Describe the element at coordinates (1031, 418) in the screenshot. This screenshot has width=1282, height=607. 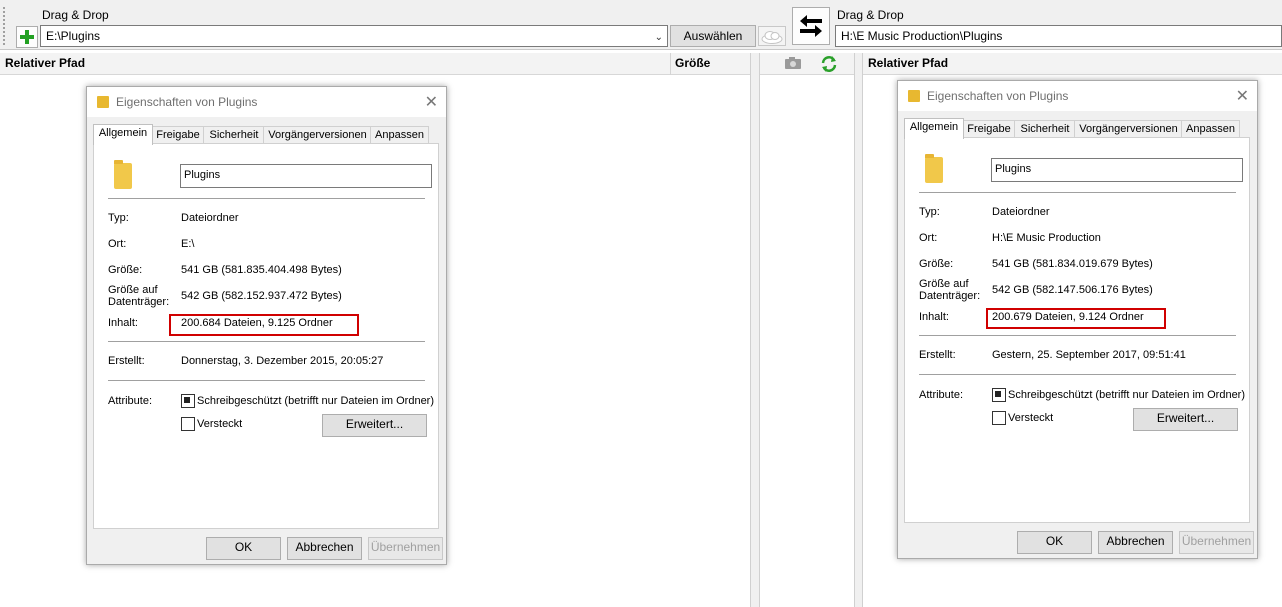
I see `hidden-label: Versteckt` at that location.